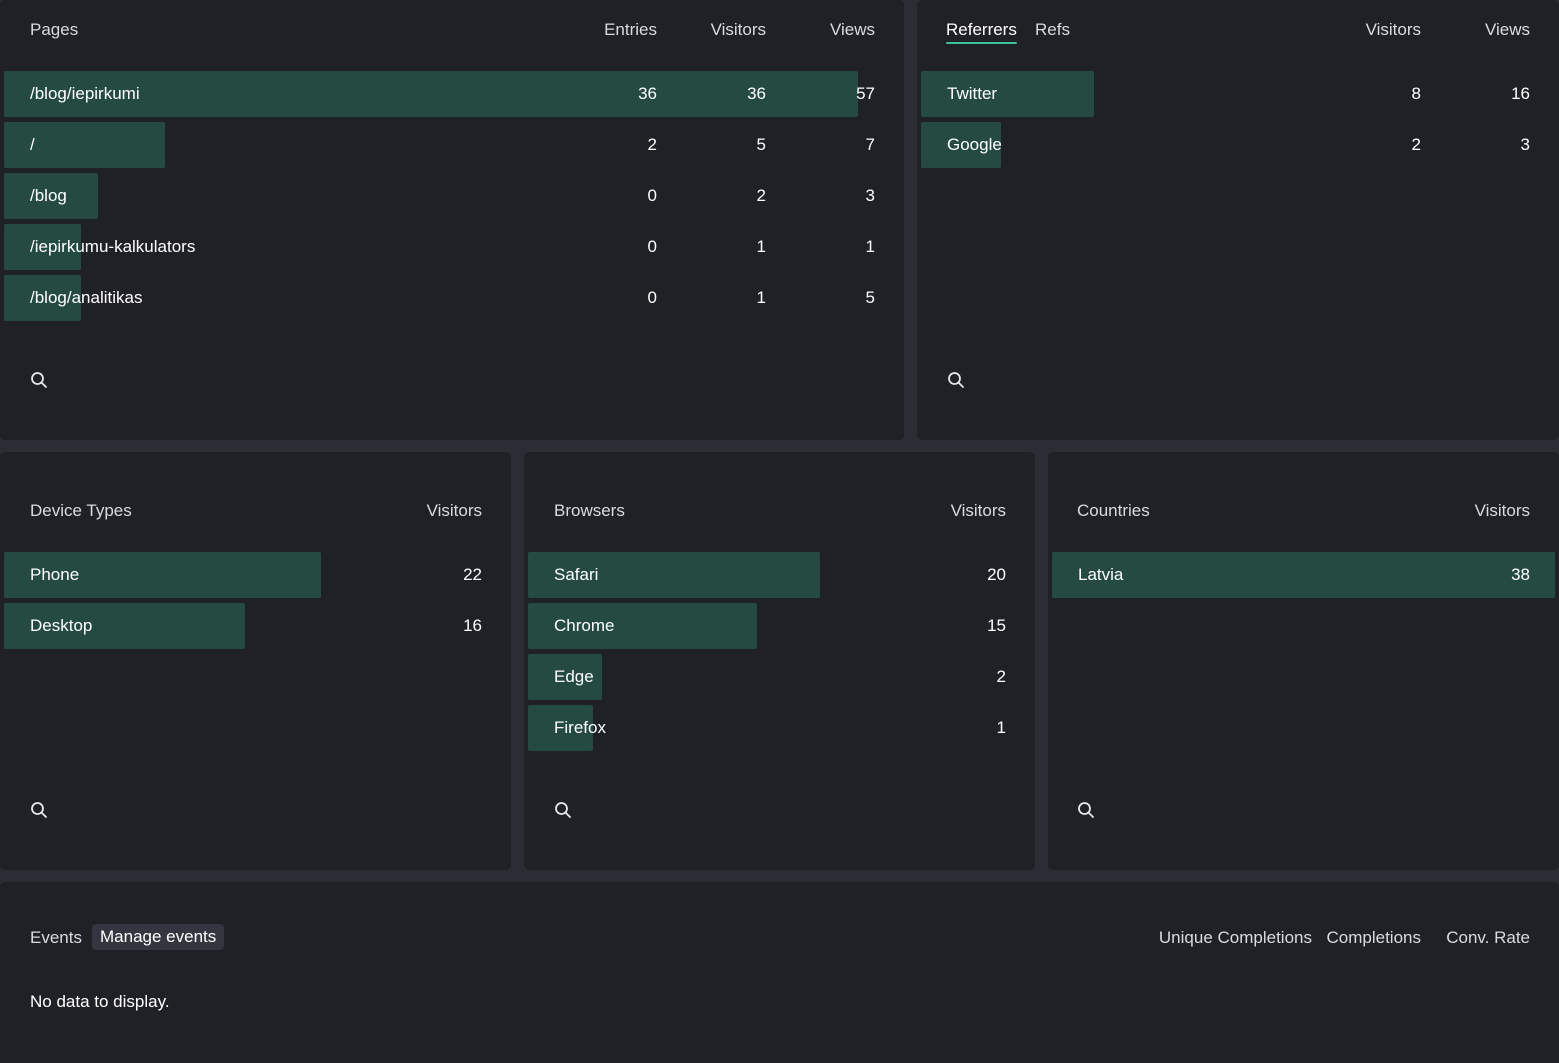 Image resolution: width=1559 pixels, height=1063 pixels. I want to click on row-label: Google, so click(974, 145).